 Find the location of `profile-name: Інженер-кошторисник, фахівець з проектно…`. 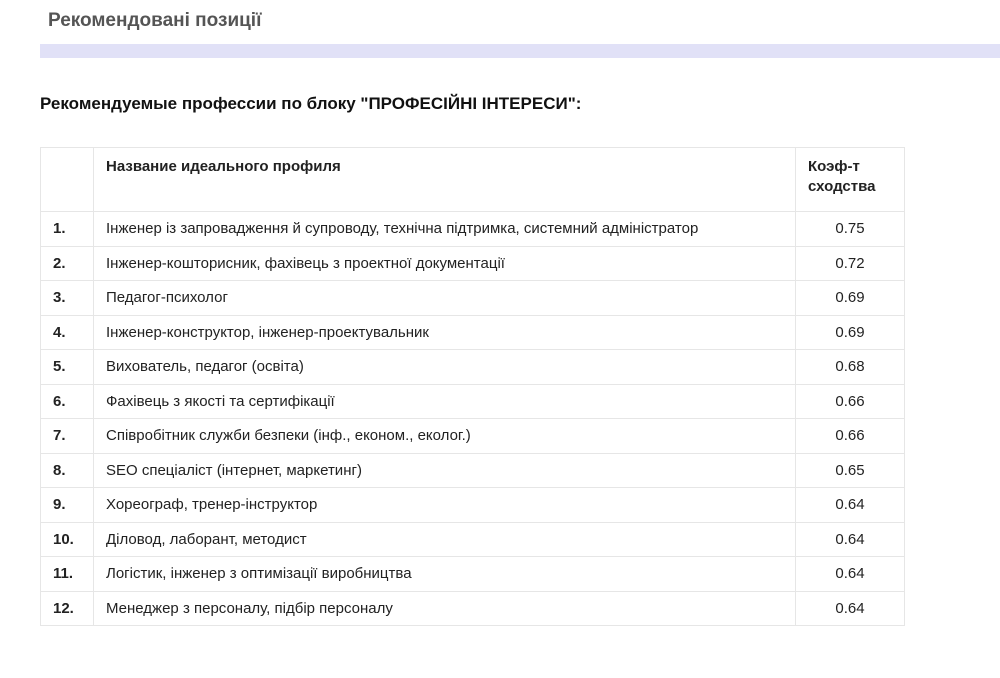

profile-name: Інженер-кошторисник, фахівець з проектно… is located at coordinates (444, 263).